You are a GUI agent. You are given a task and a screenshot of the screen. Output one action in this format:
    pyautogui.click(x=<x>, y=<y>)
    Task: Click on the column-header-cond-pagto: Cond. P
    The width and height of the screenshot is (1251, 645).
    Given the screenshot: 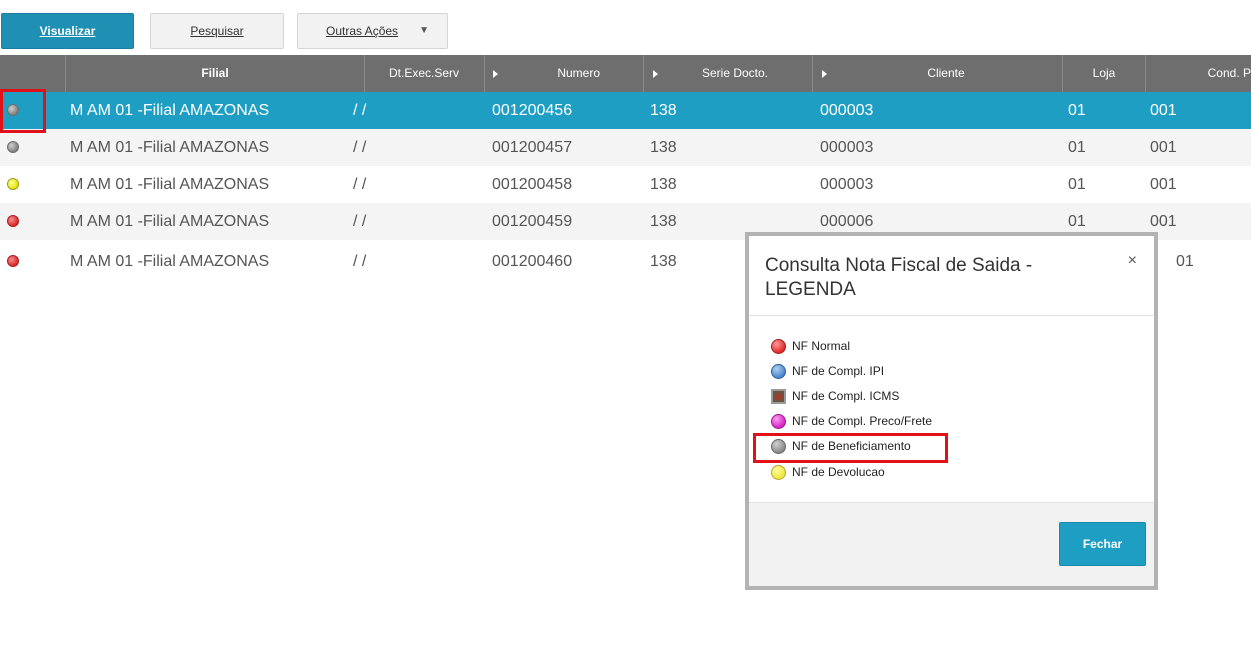 What is the action you would take?
    pyautogui.click(x=1210, y=73)
    